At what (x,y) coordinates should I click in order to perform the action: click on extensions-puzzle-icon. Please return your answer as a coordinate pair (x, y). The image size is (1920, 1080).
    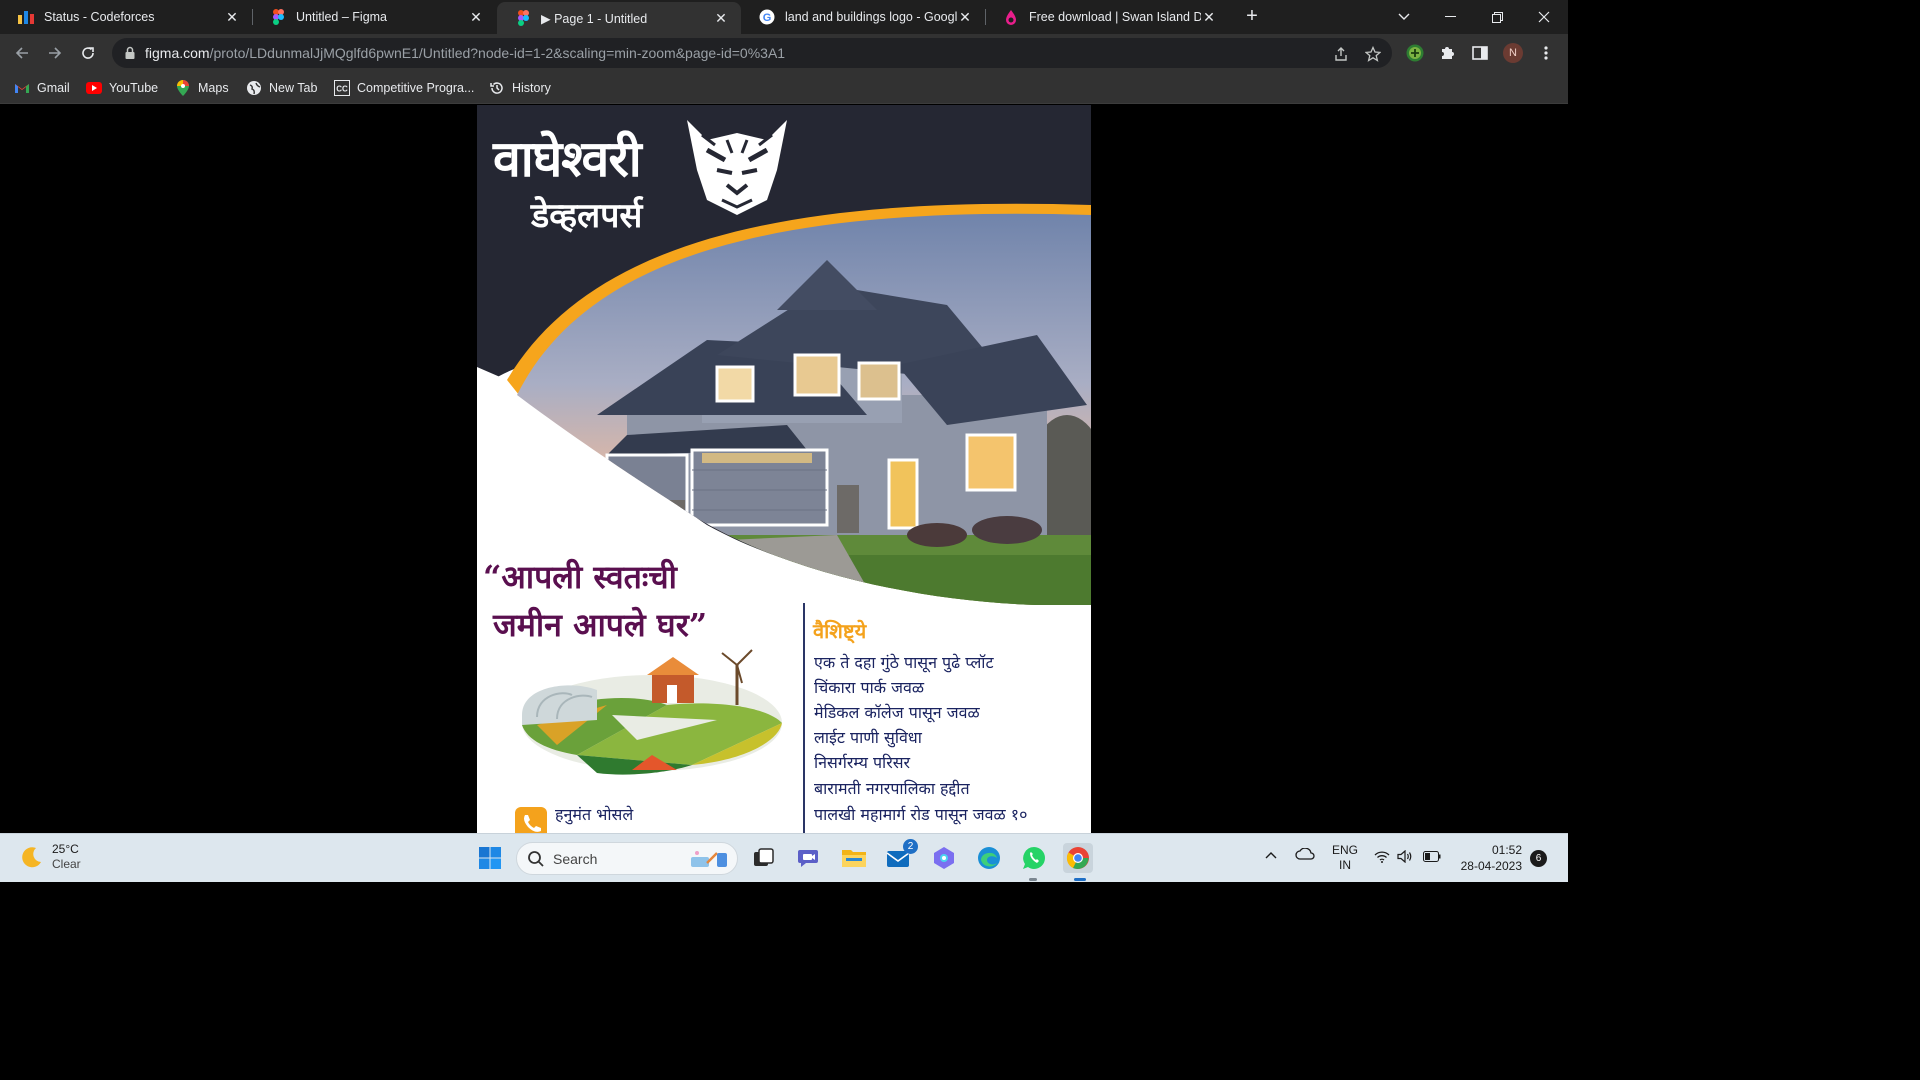
    Looking at the image, I should click on (1447, 53).